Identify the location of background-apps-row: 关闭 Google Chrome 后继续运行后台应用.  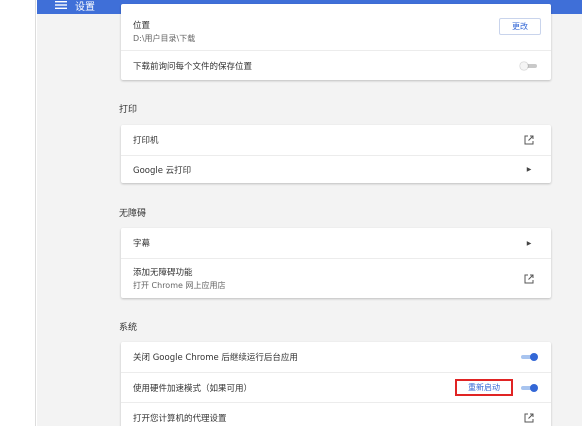
(336, 357).